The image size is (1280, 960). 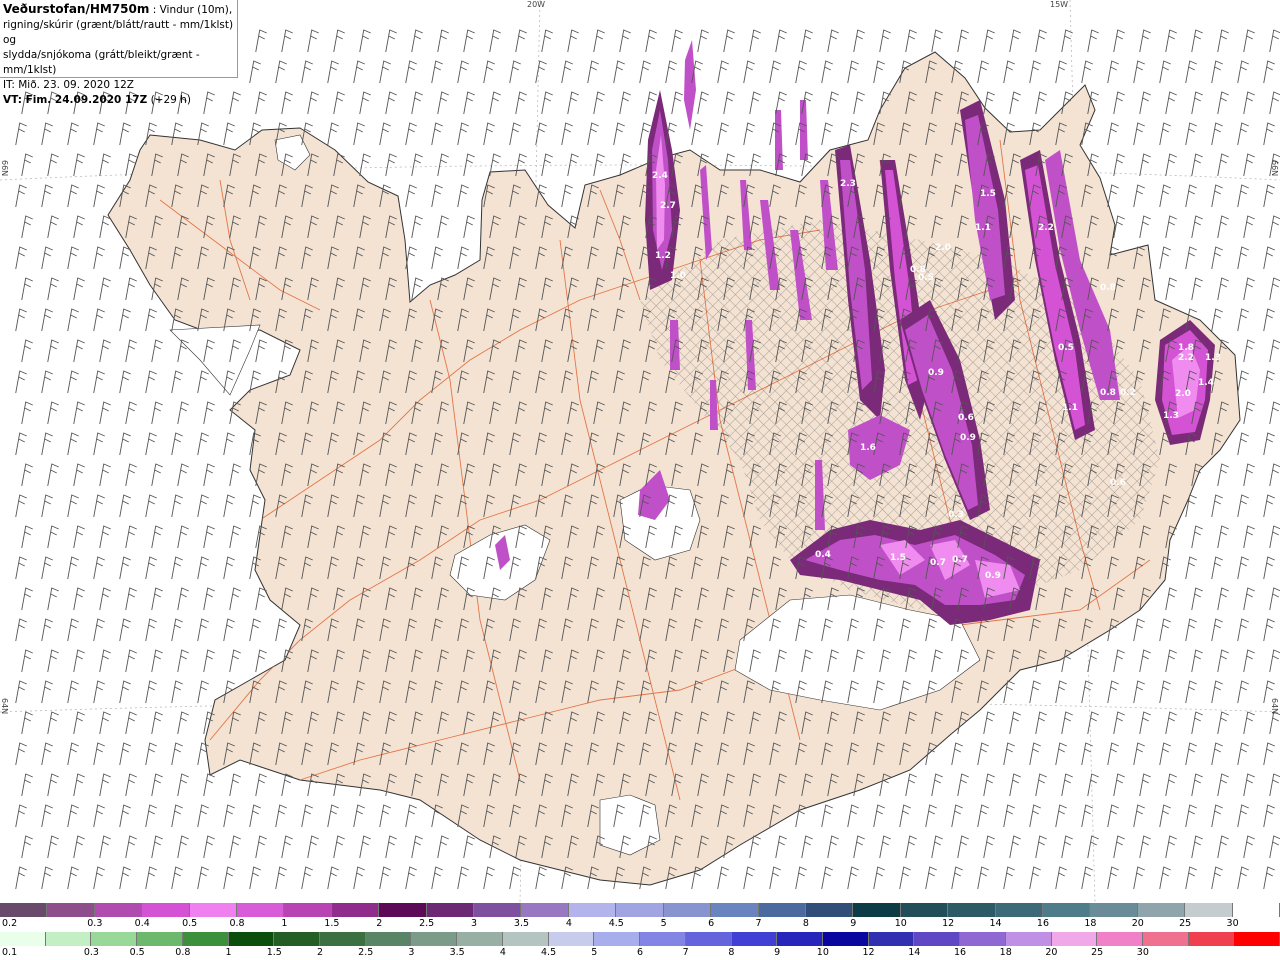 I want to click on lat-label-66n-right: 66N, so click(x=1274, y=168).